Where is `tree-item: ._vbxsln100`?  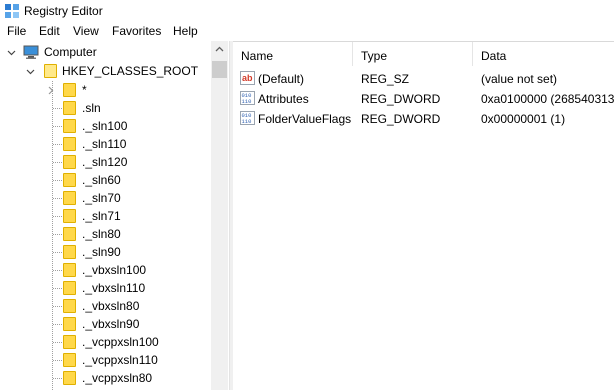 tree-item: ._vbxsln100 is located at coordinates (105, 270).